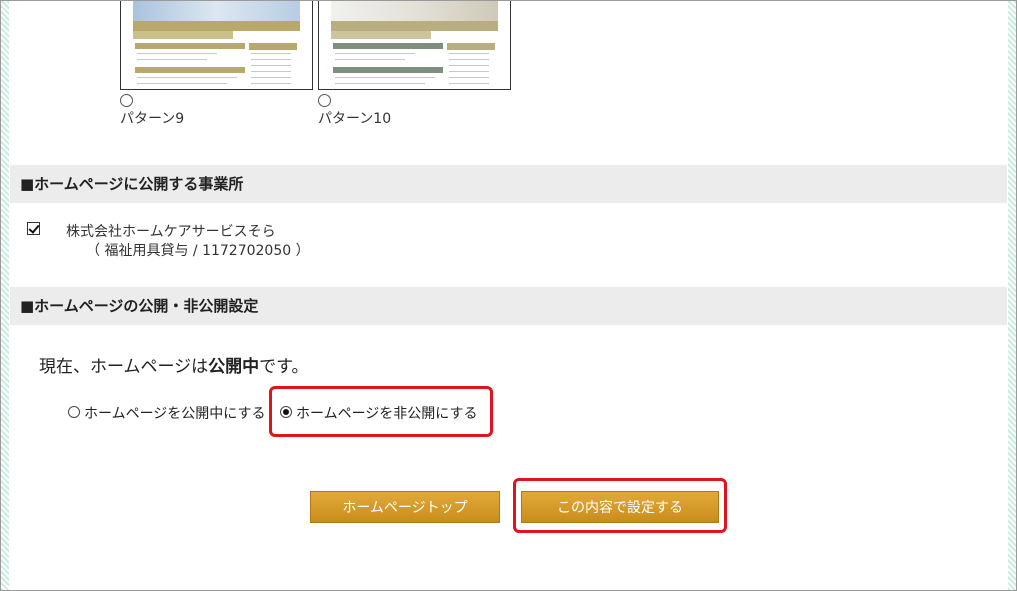  I want to click on offices-section-header: ■ホームページに公開する事業所, so click(508, 184).